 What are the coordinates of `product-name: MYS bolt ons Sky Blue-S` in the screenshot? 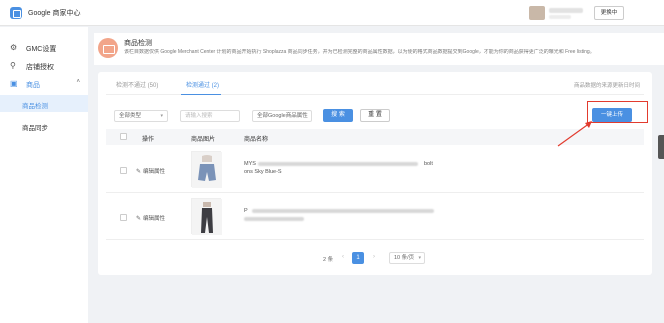 It's located at (339, 168).